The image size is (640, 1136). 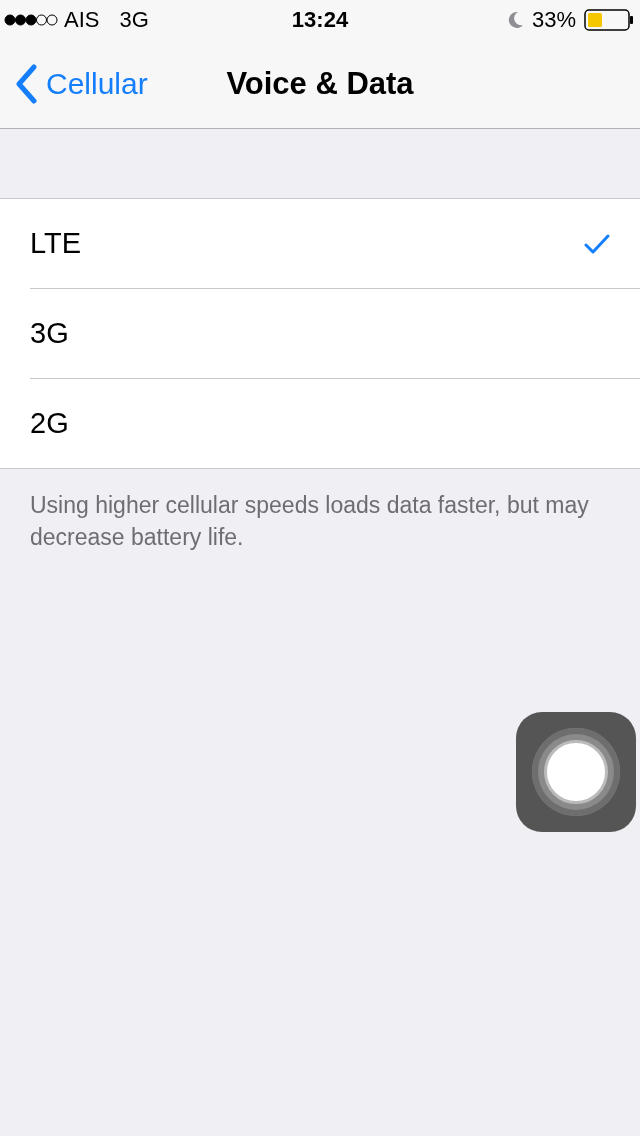 What do you see at coordinates (74, 84) in the screenshot?
I see `back-button: Cellular` at bounding box center [74, 84].